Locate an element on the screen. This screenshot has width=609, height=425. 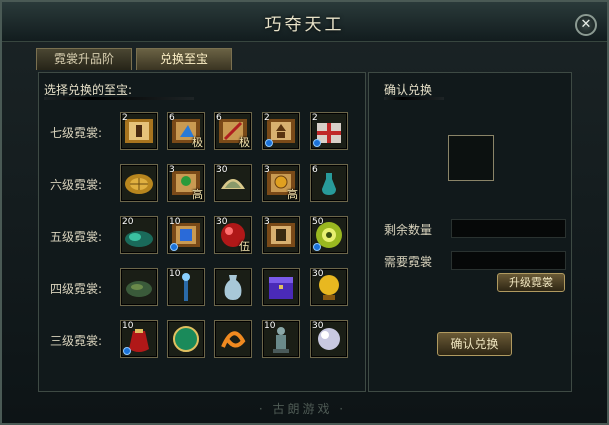
purple-chest-icon is located at coordinates (281, 288).